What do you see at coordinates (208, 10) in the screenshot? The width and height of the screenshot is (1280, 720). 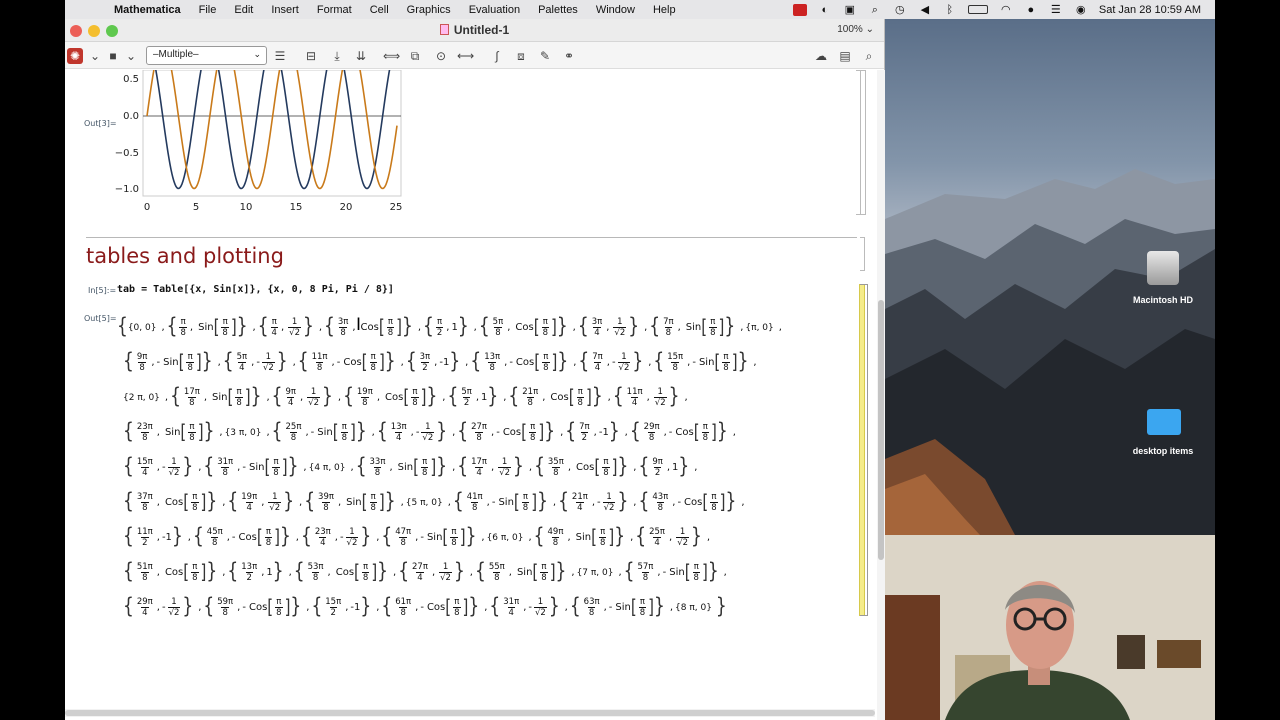 I see `menu-file: File` at bounding box center [208, 10].